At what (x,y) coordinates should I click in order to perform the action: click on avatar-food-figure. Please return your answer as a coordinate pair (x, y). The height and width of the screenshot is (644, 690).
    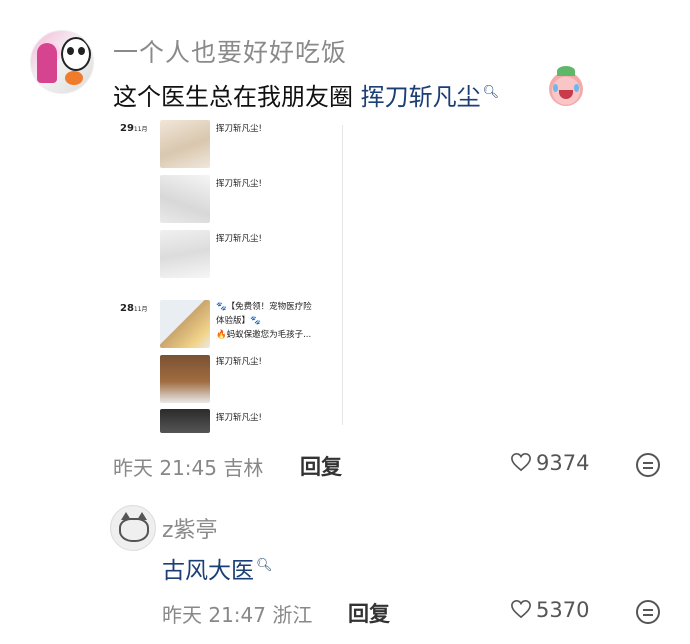
    Looking at the image, I should click on (74, 78).